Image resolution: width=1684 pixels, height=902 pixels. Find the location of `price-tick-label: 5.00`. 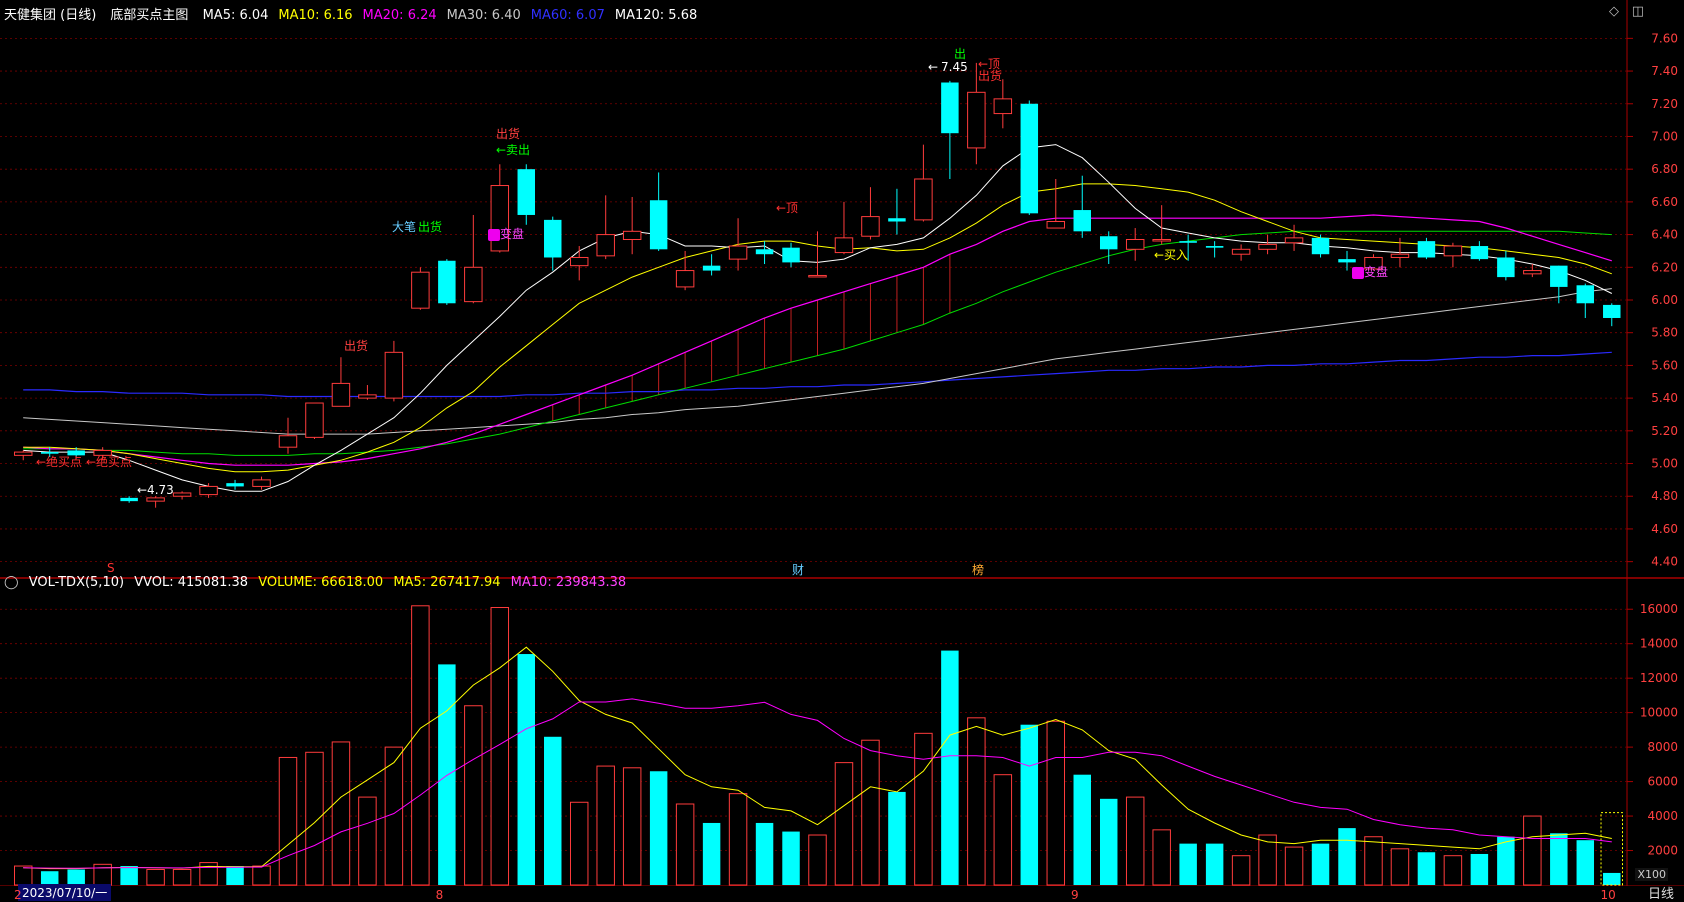

price-tick-label: 5.00 is located at coordinates (1664, 464).